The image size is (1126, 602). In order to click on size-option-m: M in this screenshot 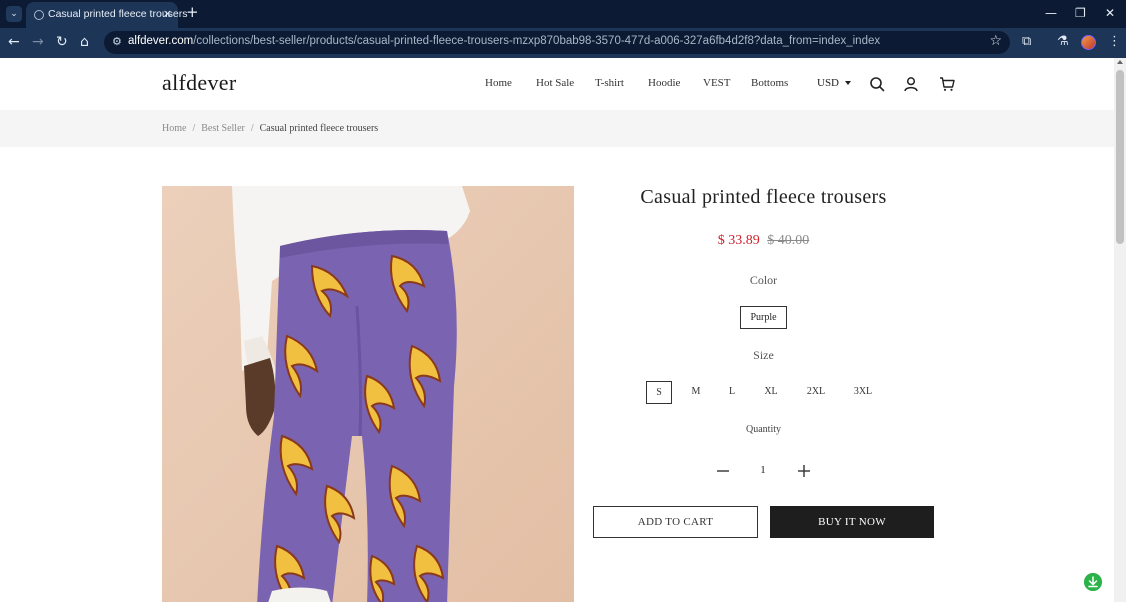, I will do `click(696, 392)`.